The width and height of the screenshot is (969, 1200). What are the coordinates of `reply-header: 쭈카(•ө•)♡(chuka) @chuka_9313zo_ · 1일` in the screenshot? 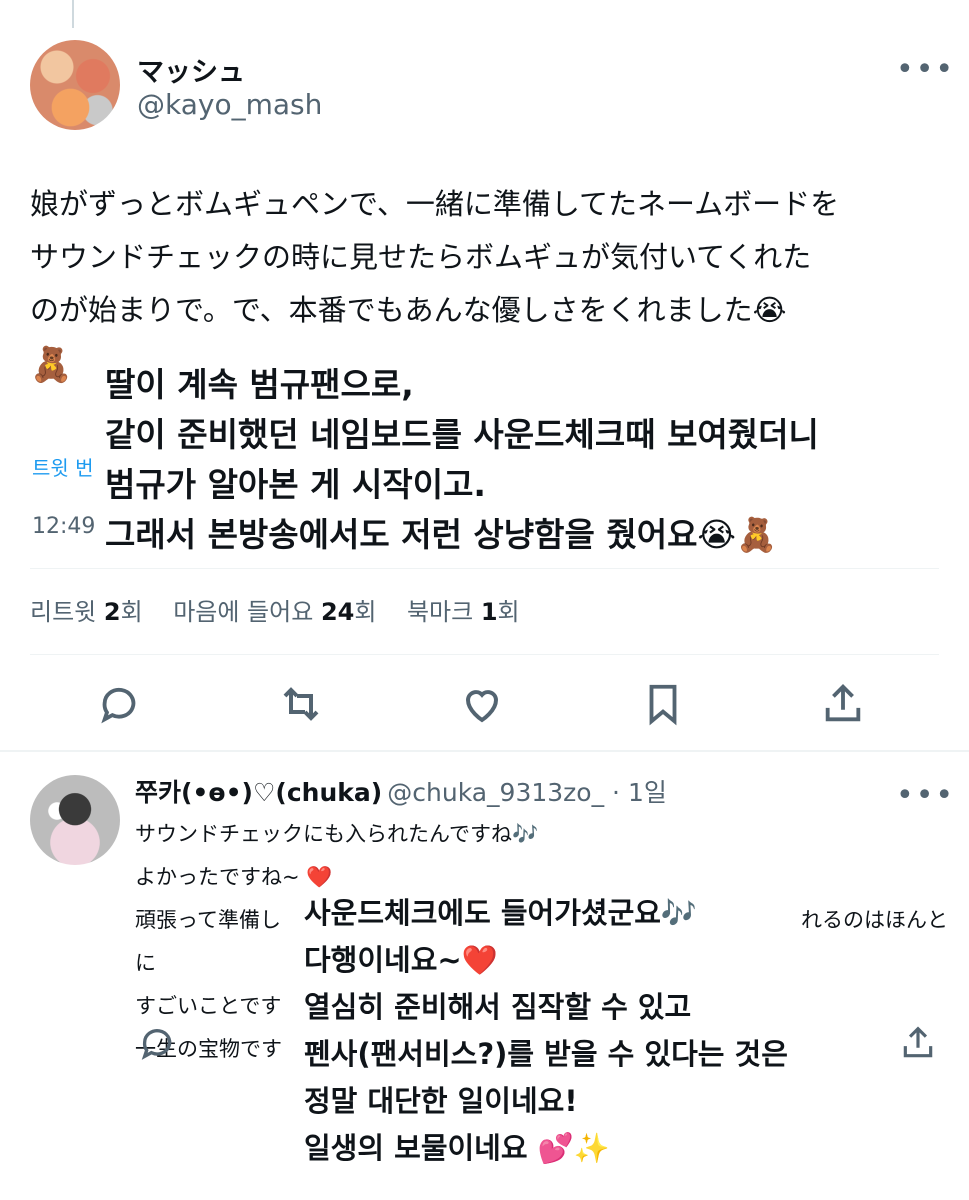 It's located at (401, 791).